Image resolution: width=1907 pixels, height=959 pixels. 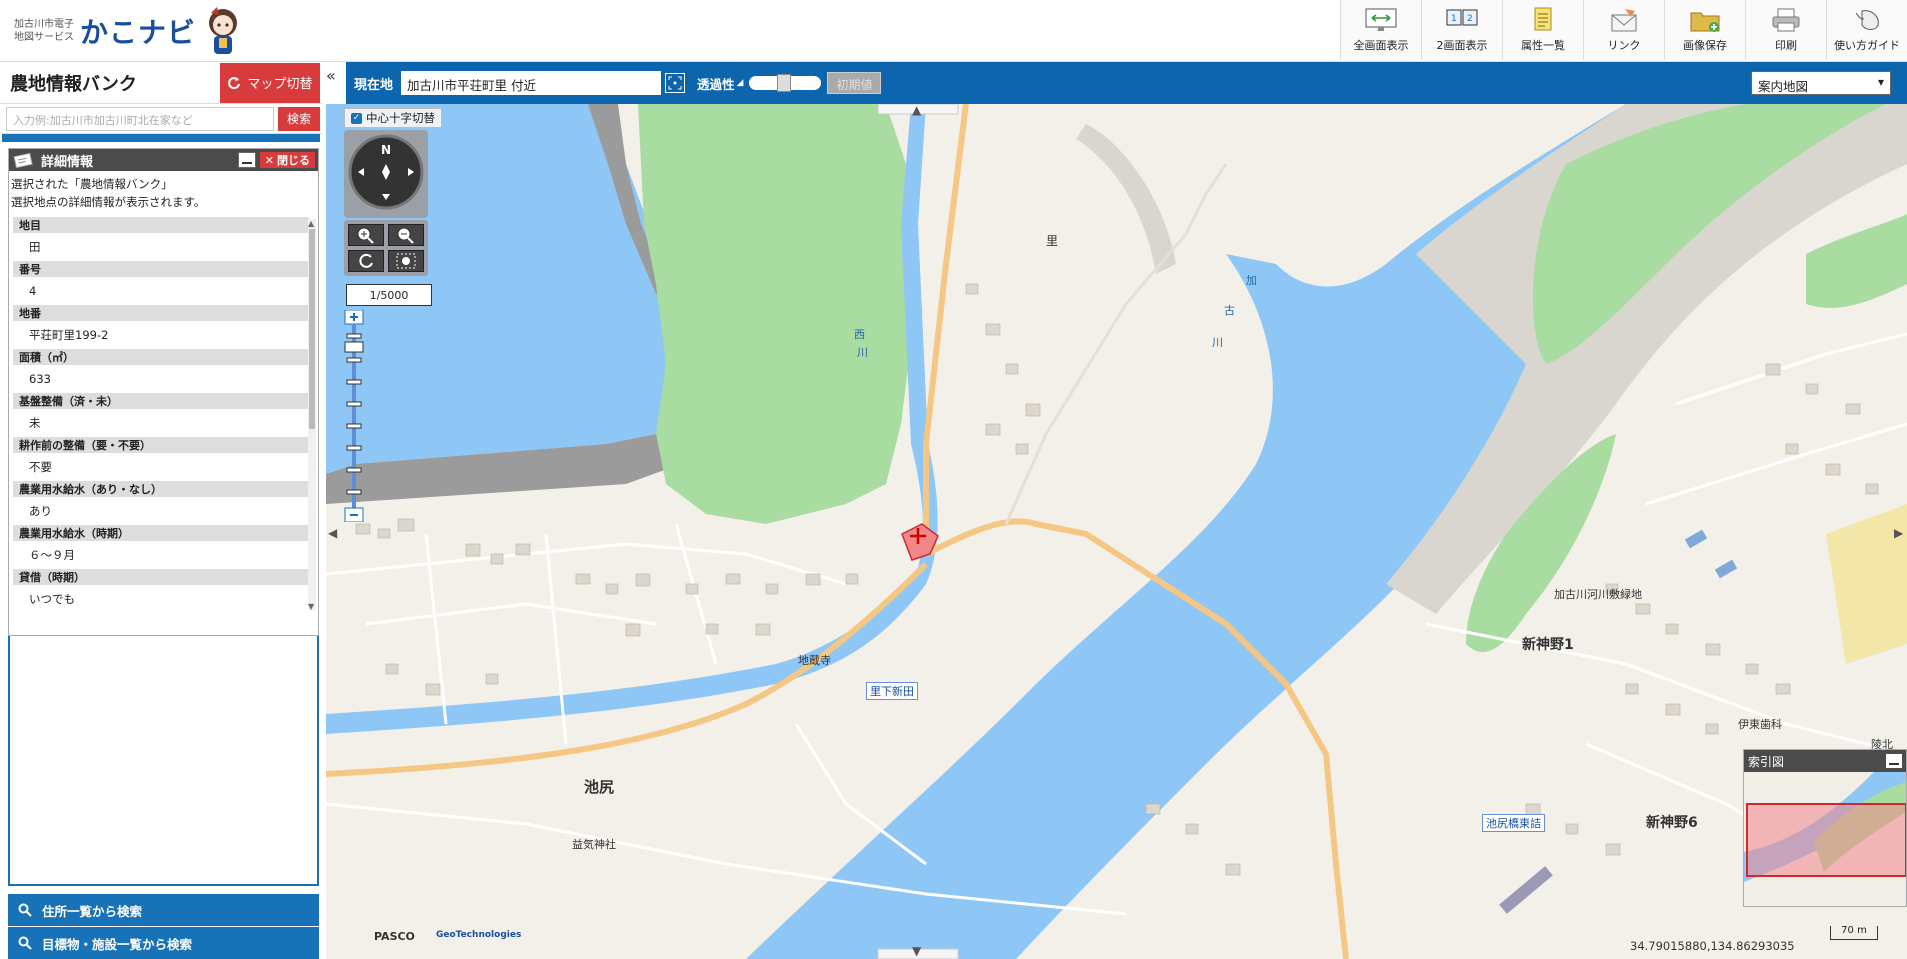 I want to click on sidebar-header: 農地情報バンク マップ切替, so click(x=161, y=83).